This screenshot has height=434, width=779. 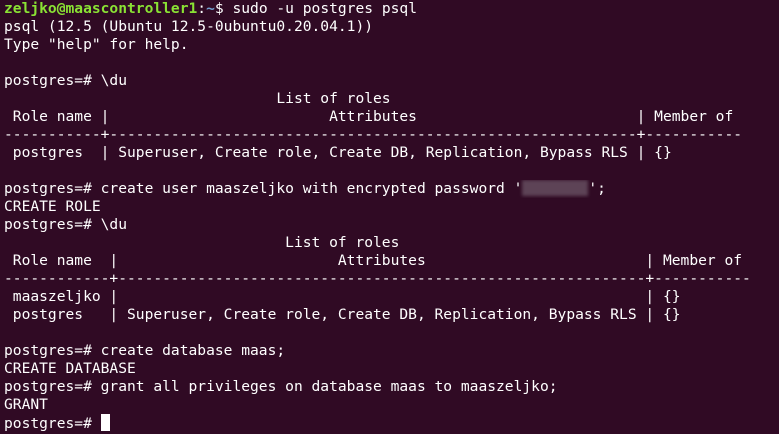 I want to click on redacted-password, so click(x=555, y=188).